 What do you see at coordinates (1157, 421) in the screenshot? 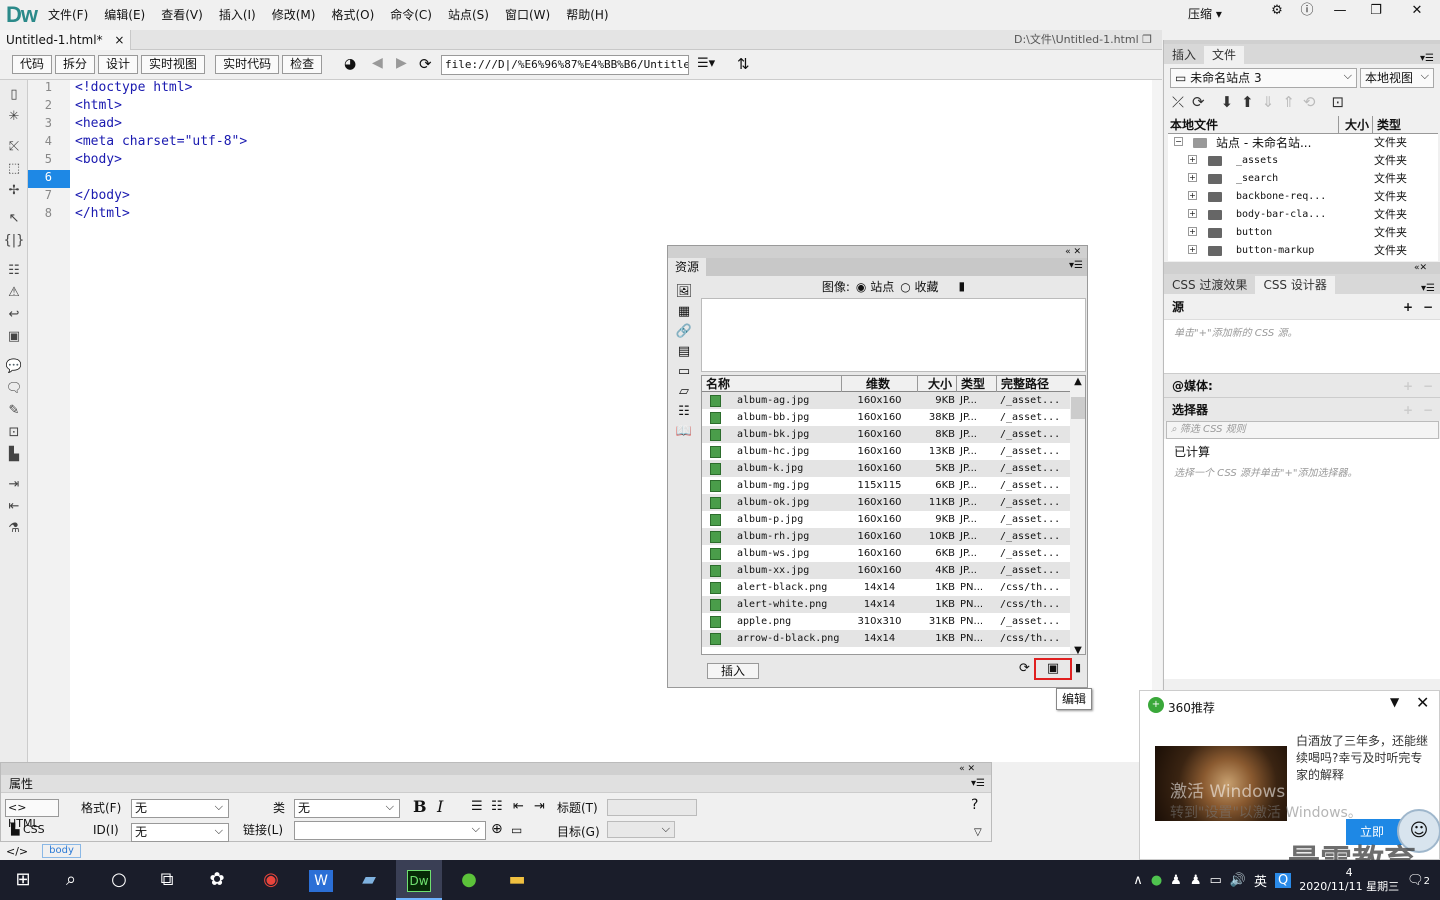
I see `code-scrollbar` at bounding box center [1157, 421].